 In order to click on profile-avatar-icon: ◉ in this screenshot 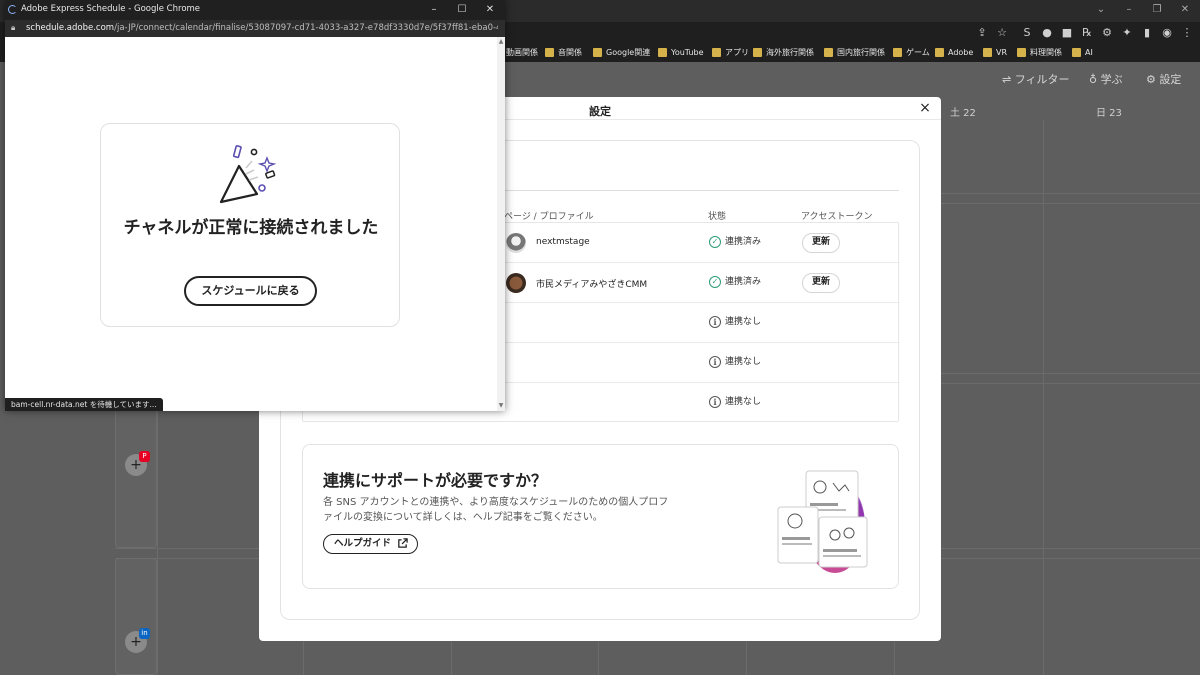, I will do `click(1167, 33)`.